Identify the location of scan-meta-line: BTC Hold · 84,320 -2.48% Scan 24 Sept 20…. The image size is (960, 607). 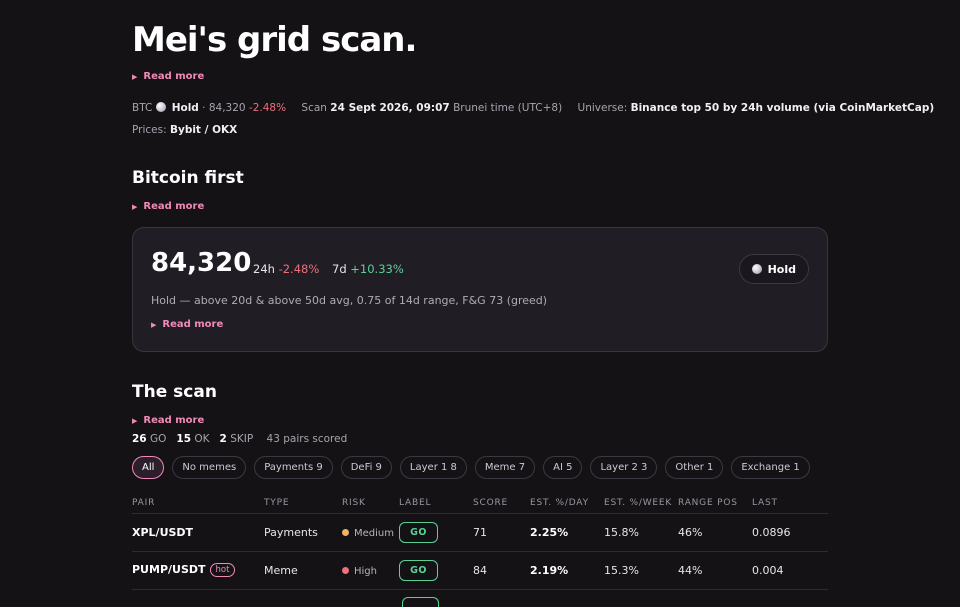
(533, 108).